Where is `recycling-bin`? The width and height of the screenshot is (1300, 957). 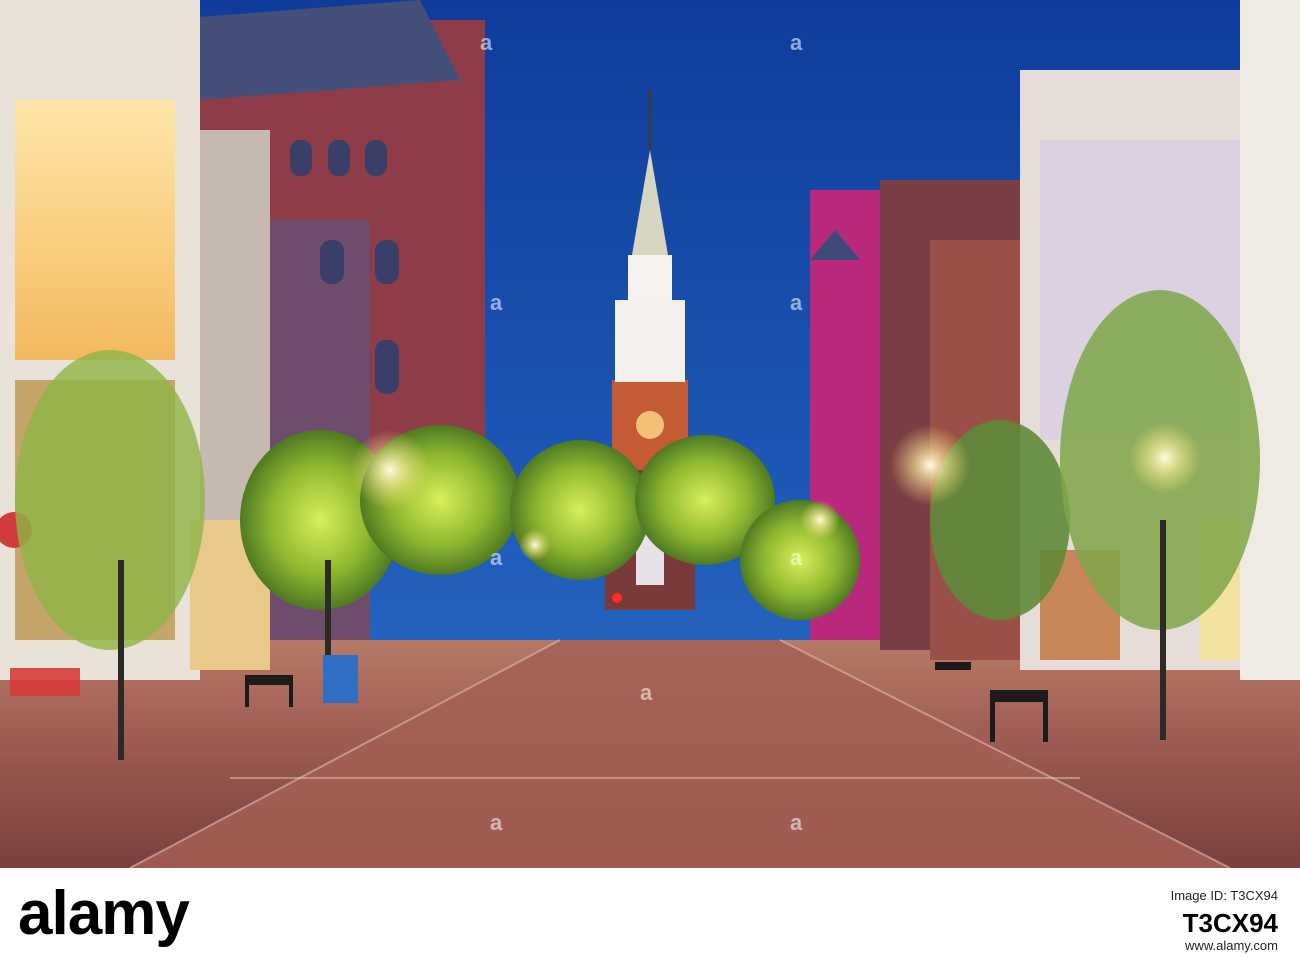
recycling-bin is located at coordinates (340, 679).